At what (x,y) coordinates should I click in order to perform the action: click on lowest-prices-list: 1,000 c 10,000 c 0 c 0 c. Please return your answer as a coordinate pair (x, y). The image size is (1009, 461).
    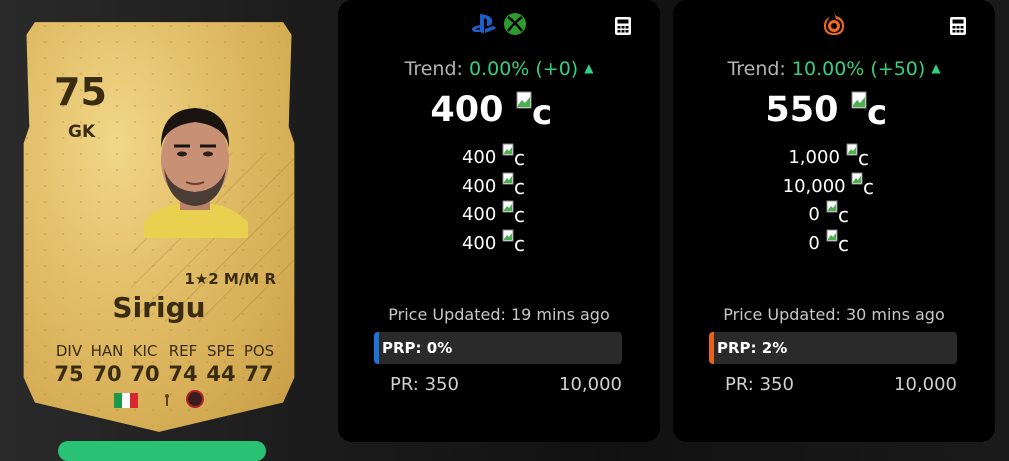
    Looking at the image, I should click on (834, 200).